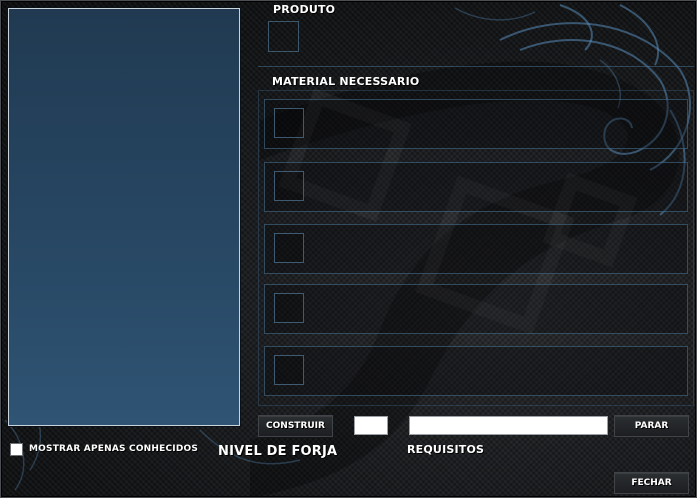 The image size is (697, 498). Describe the element at coordinates (508, 425) in the screenshot. I see `requirements-field` at that location.